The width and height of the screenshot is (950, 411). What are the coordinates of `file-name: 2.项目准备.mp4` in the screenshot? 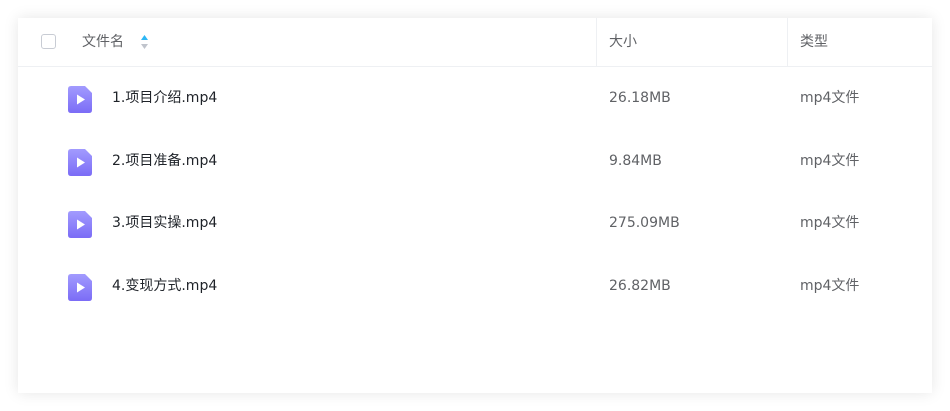 It's located at (164, 161).